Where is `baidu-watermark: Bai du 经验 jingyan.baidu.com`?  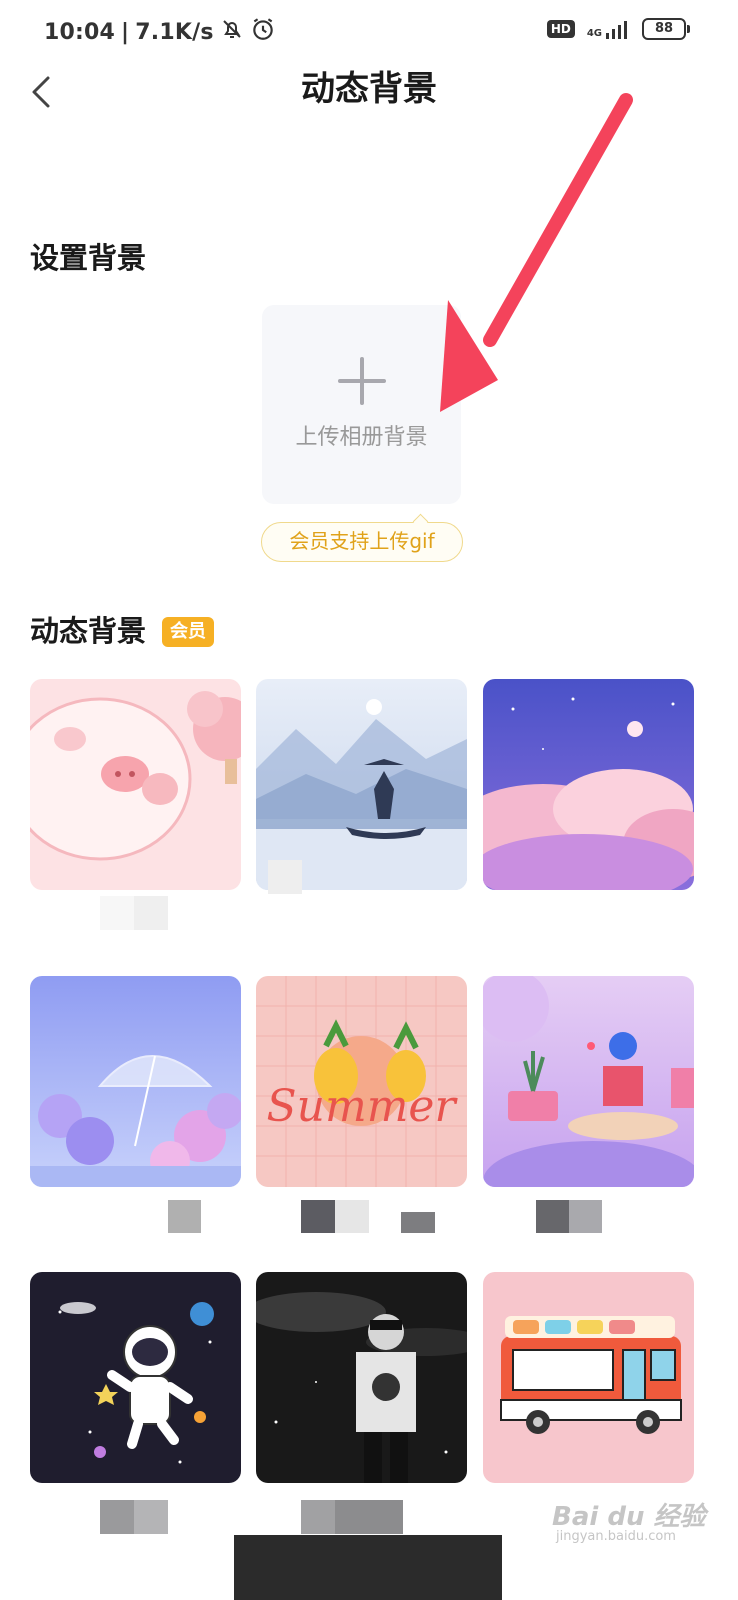
baidu-watermark: Bai du 经验 jingyan.baidu.com is located at coordinates (629, 1520).